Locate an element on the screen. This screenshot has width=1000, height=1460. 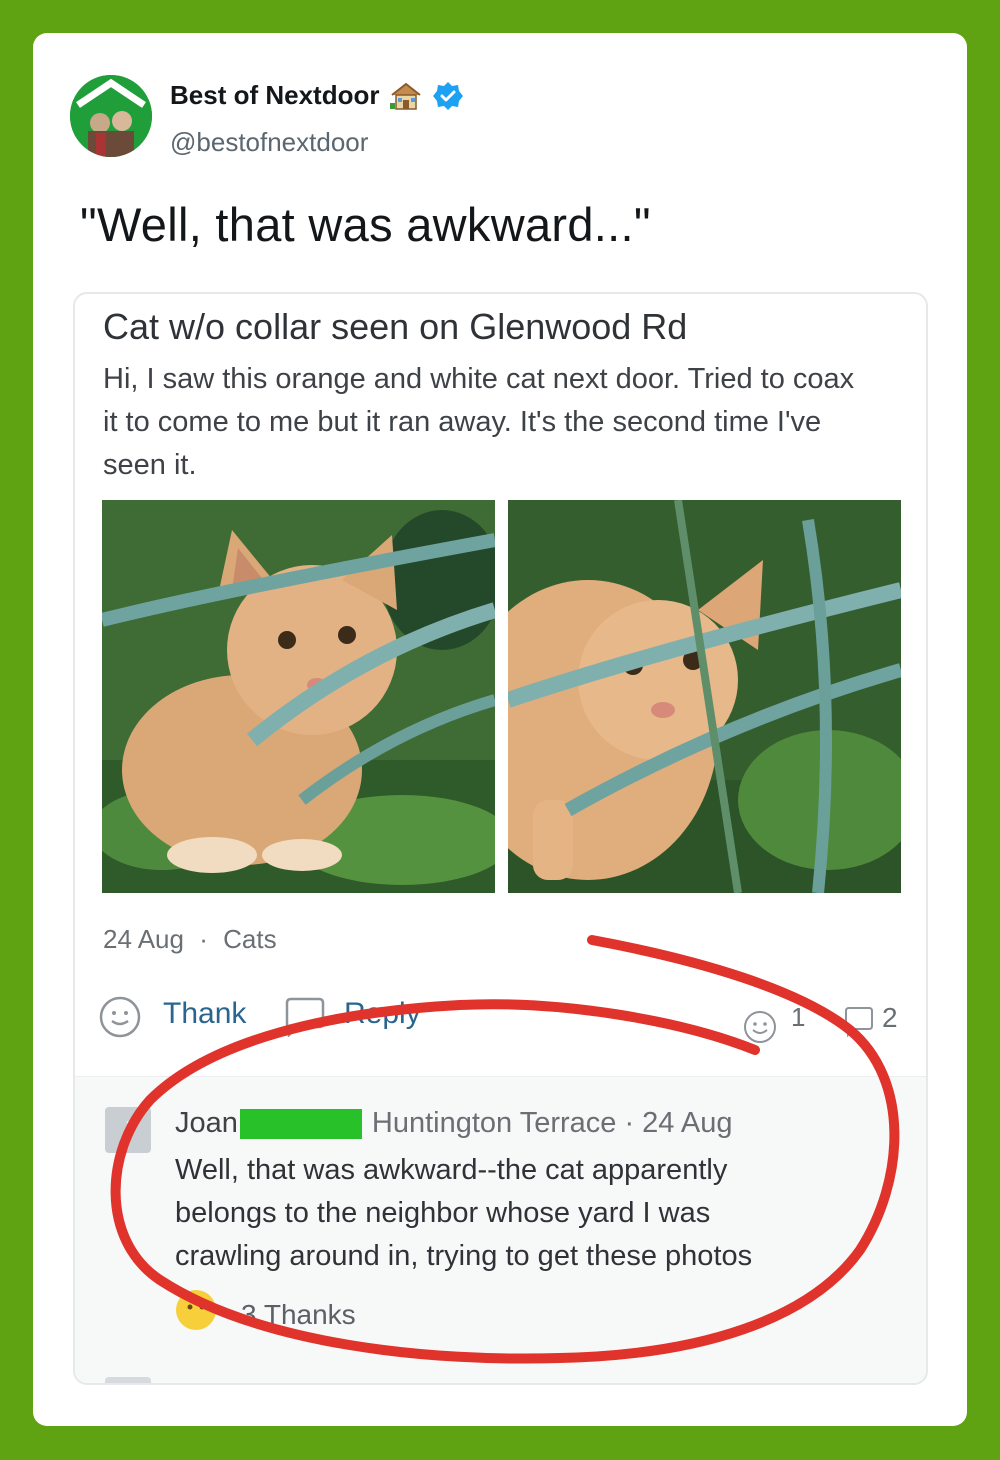
display-name: Best of Nextdoor is located at coordinates (274, 95).